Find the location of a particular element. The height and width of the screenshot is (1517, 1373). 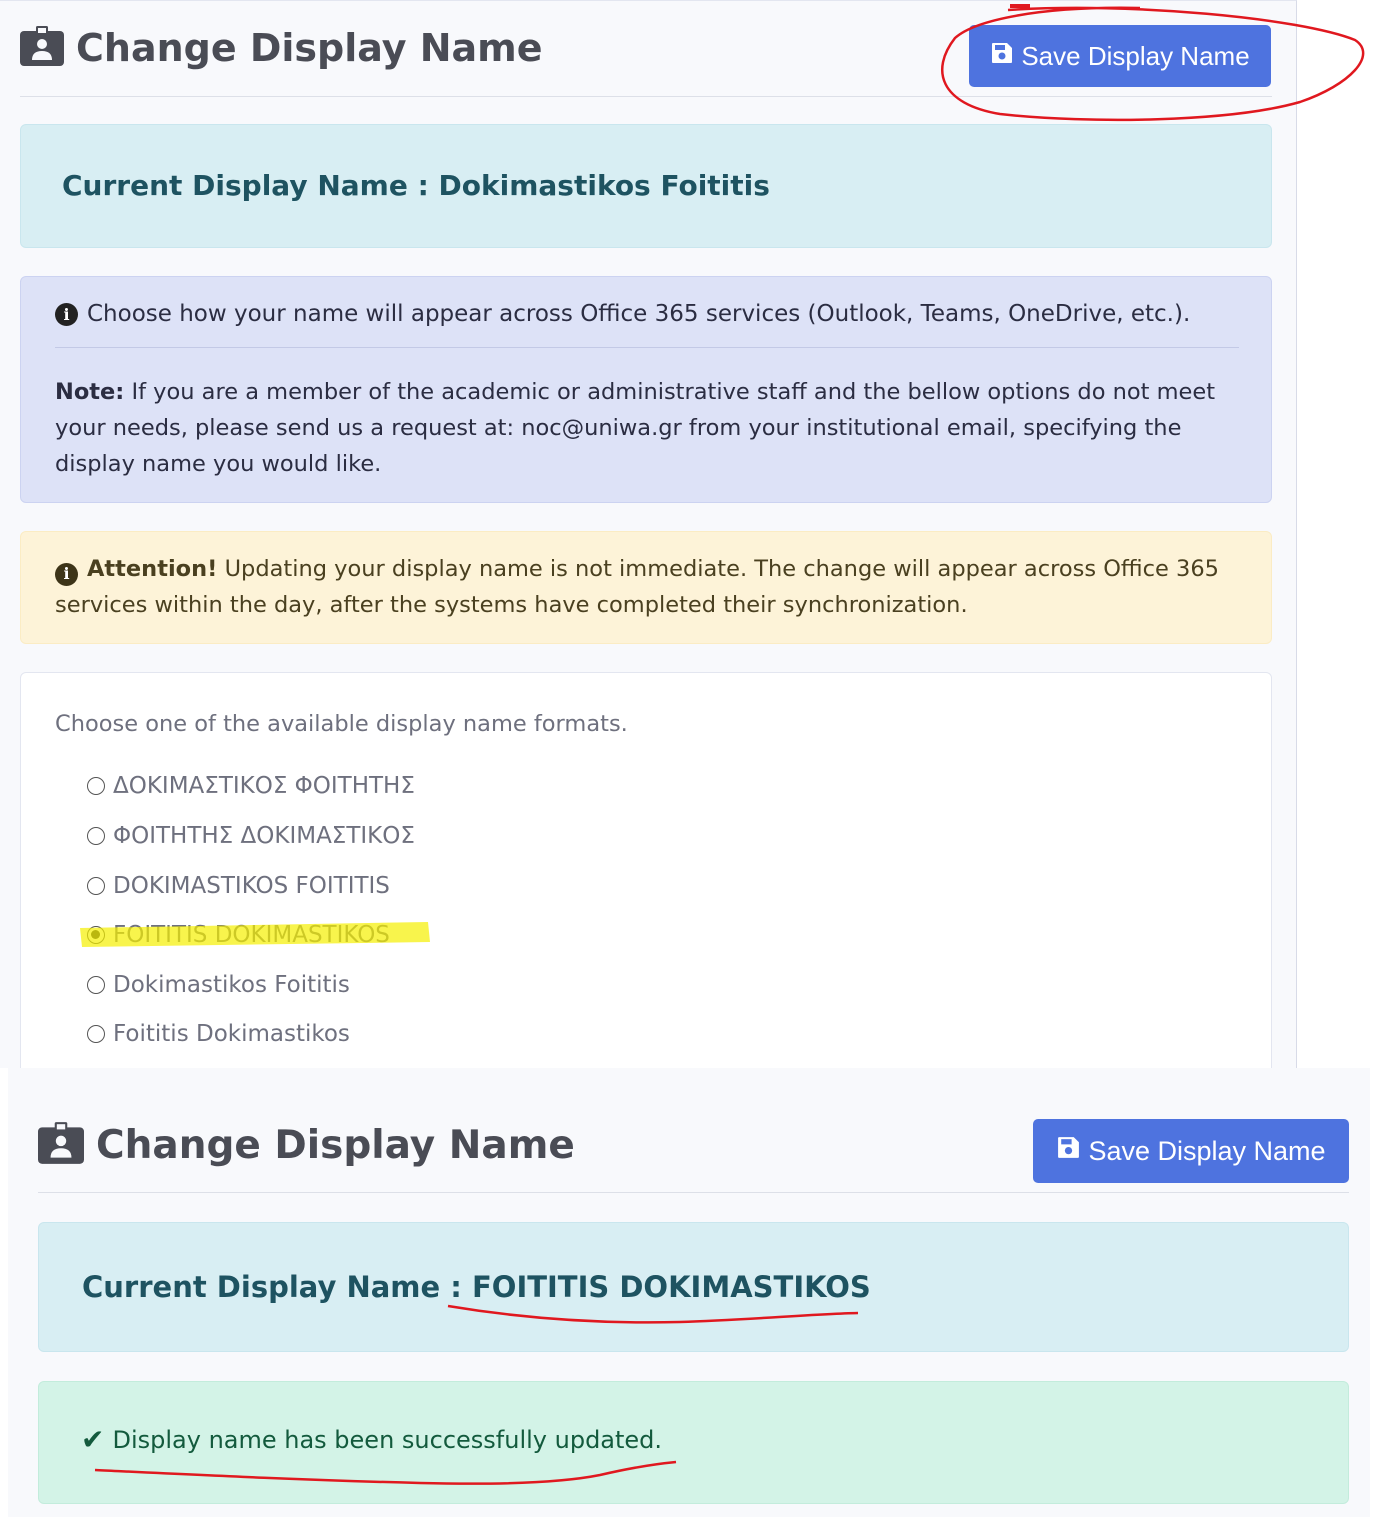

radio-button-selected is located at coordinates (96, 935).